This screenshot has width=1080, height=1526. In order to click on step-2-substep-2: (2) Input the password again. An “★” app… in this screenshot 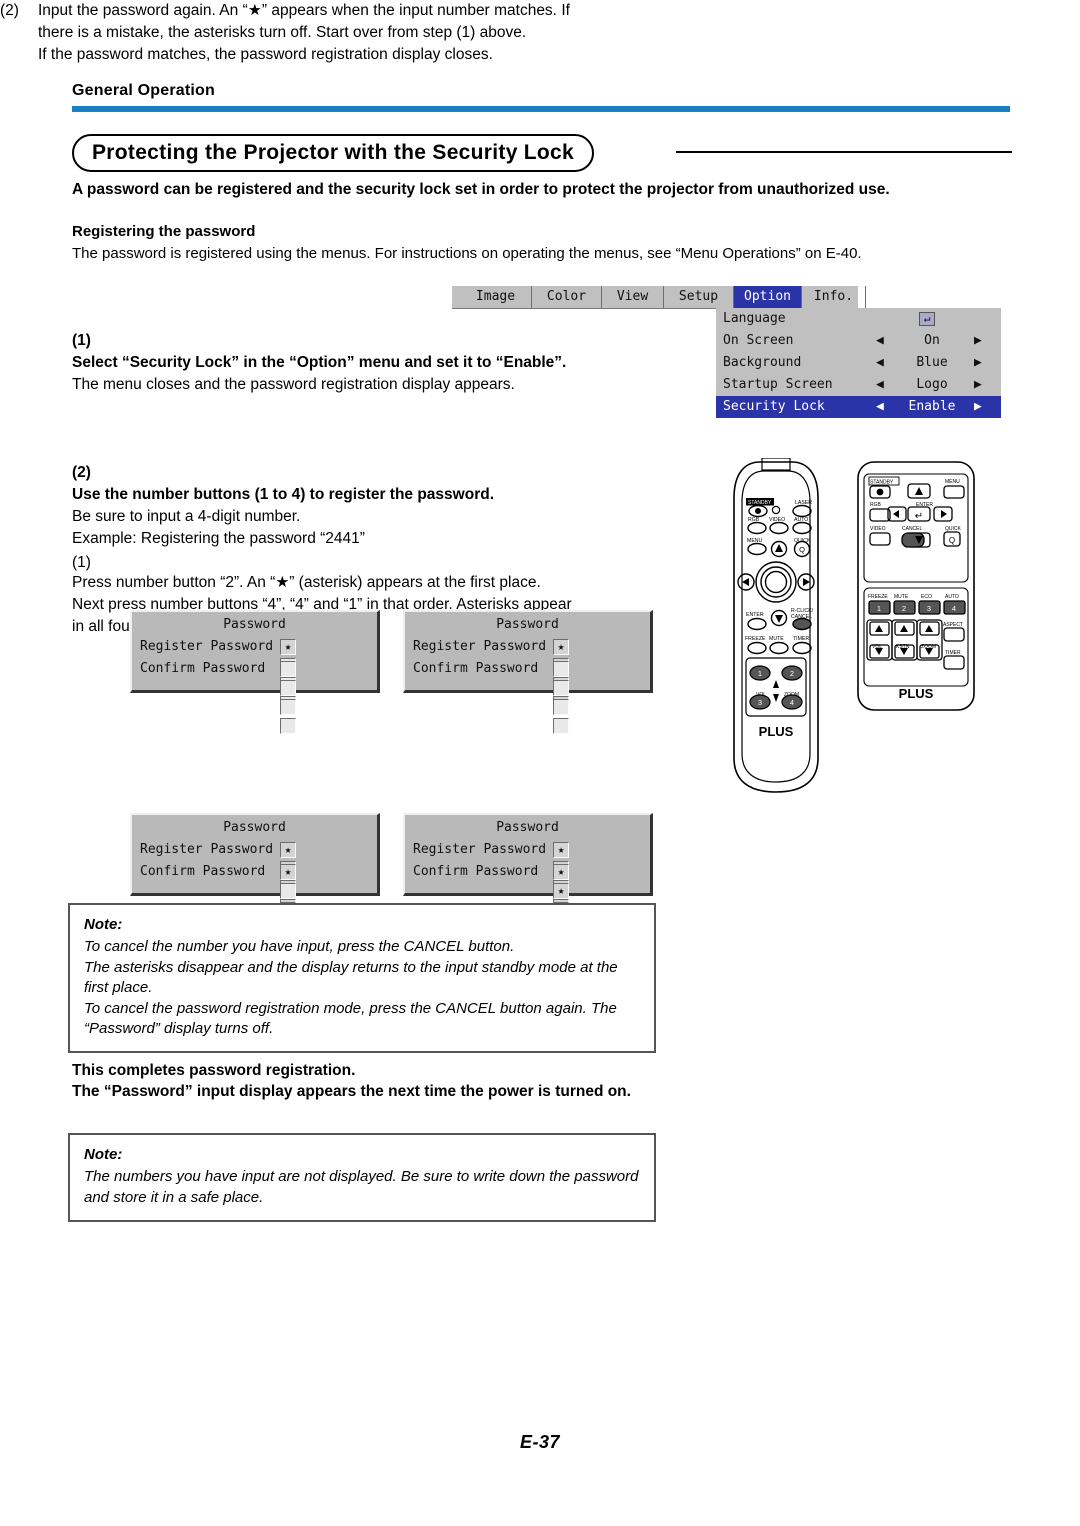, I will do `click(285, 33)`.